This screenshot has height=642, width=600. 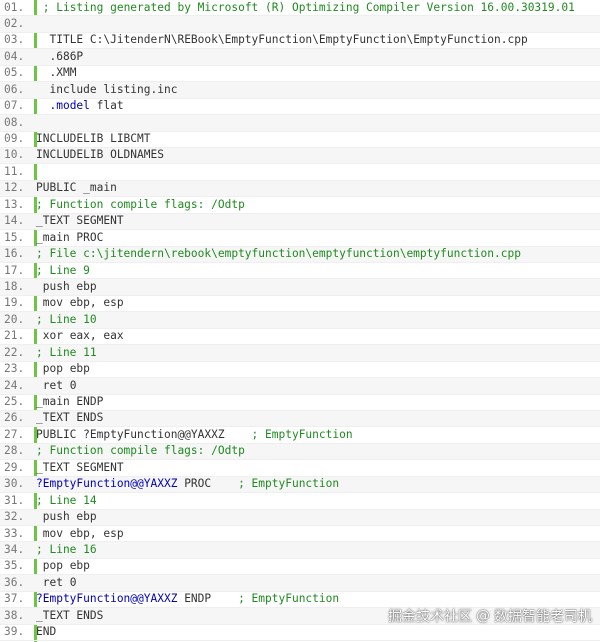 I want to click on line-number: 18., so click(x=14, y=286).